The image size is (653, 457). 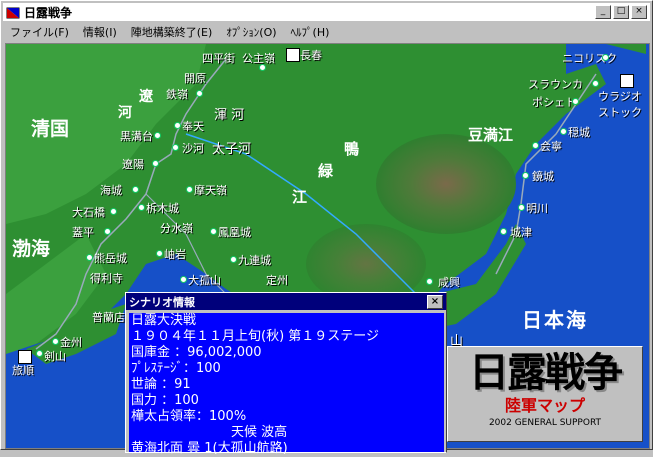 I want to click on menu-file: ファイル(F), so click(x=39, y=32).